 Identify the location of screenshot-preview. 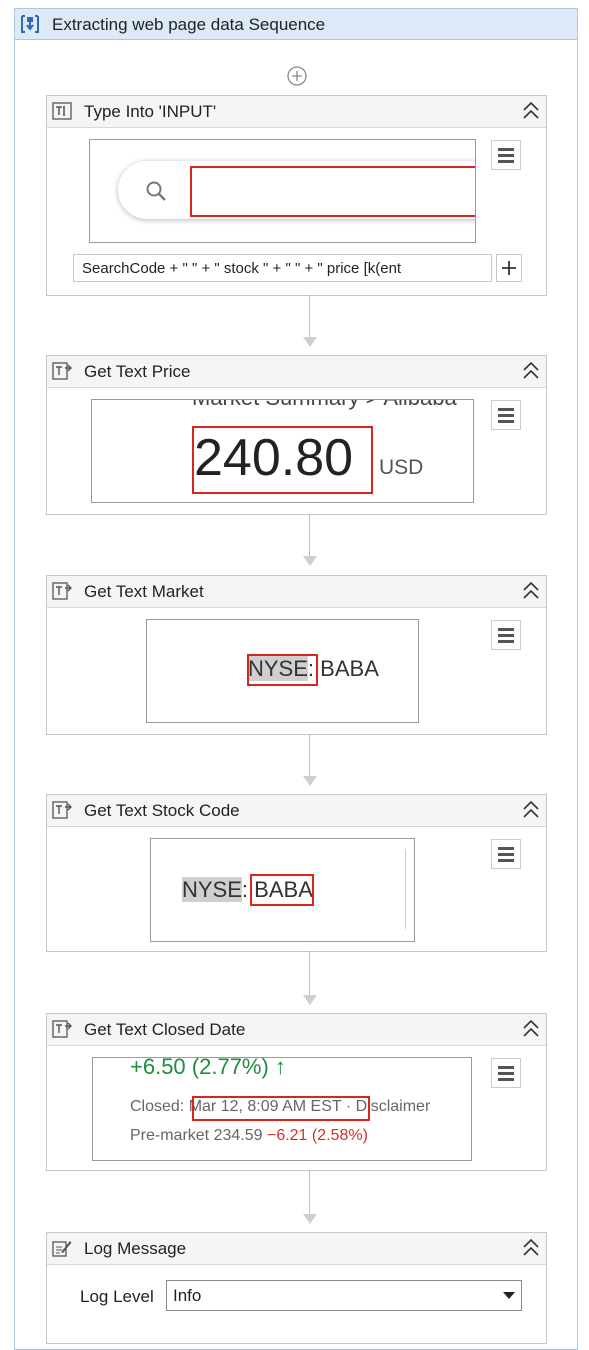
(282, 191).